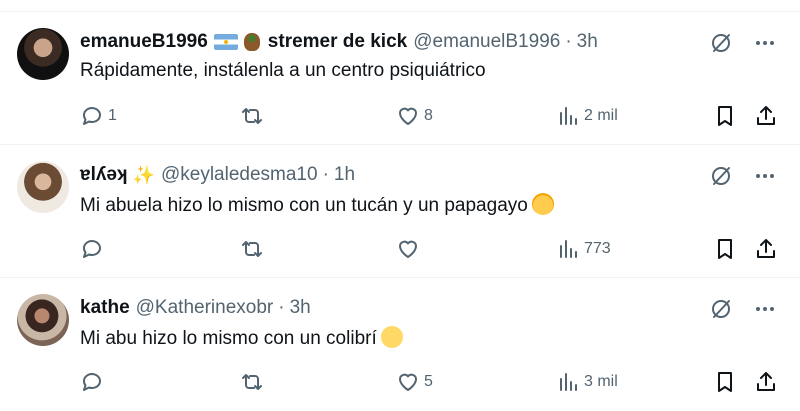 This screenshot has width=800, height=411. What do you see at coordinates (400, 6) in the screenshot?
I see `previous-item-edge` at bounding box center [400, 6].